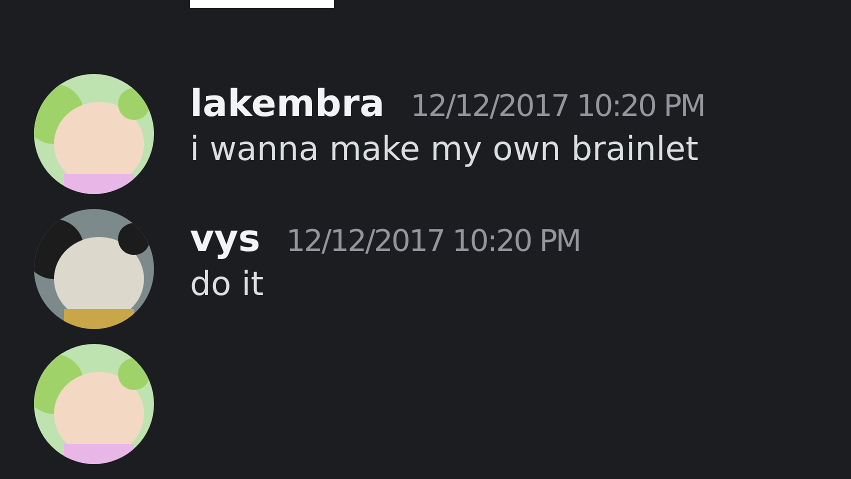 Image resolution: width=851 pixels, height=479 pixels. What do you see at coordinates (262, 4) in the screenshot?
I see `image-preview` at bounding box center [262, 4].